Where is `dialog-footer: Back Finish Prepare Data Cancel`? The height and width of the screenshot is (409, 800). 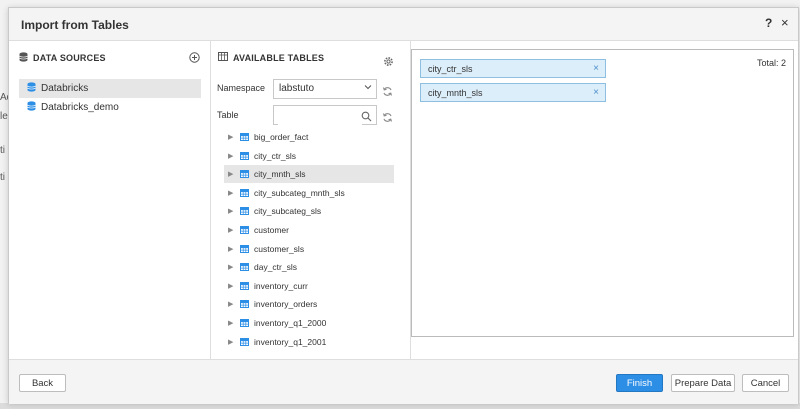 dialog-footer: Back Finish Prepare Data Cancel is located at coordinates (403, 381).